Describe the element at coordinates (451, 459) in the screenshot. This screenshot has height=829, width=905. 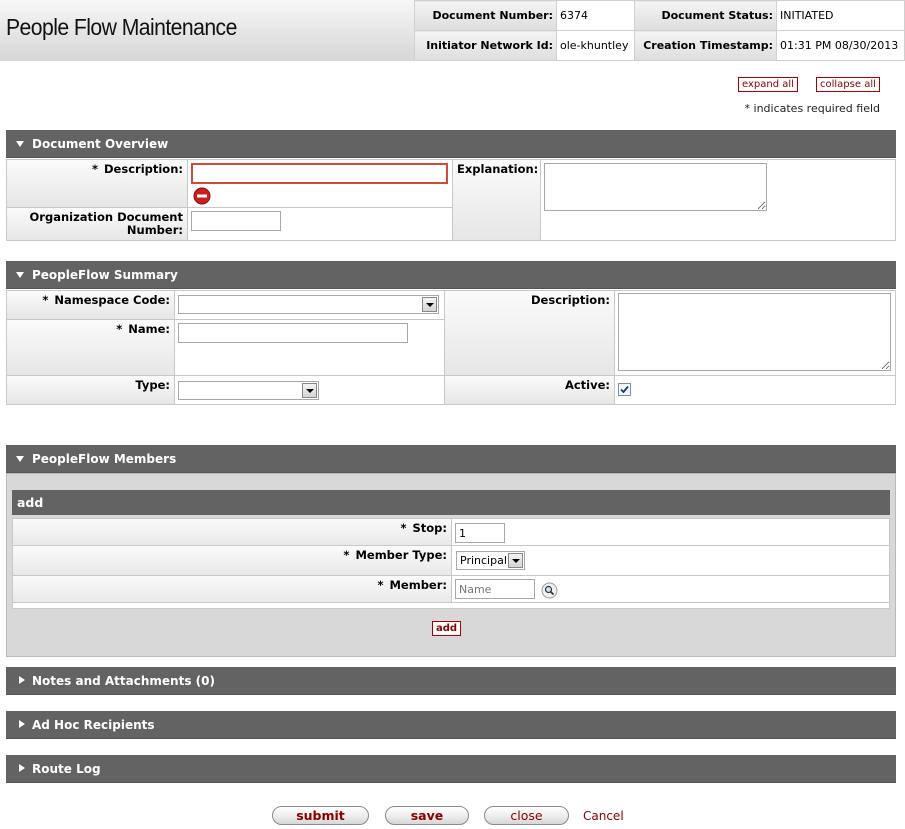
I see `tab-peopleflow-members: PeopleFlow Members` at that location.